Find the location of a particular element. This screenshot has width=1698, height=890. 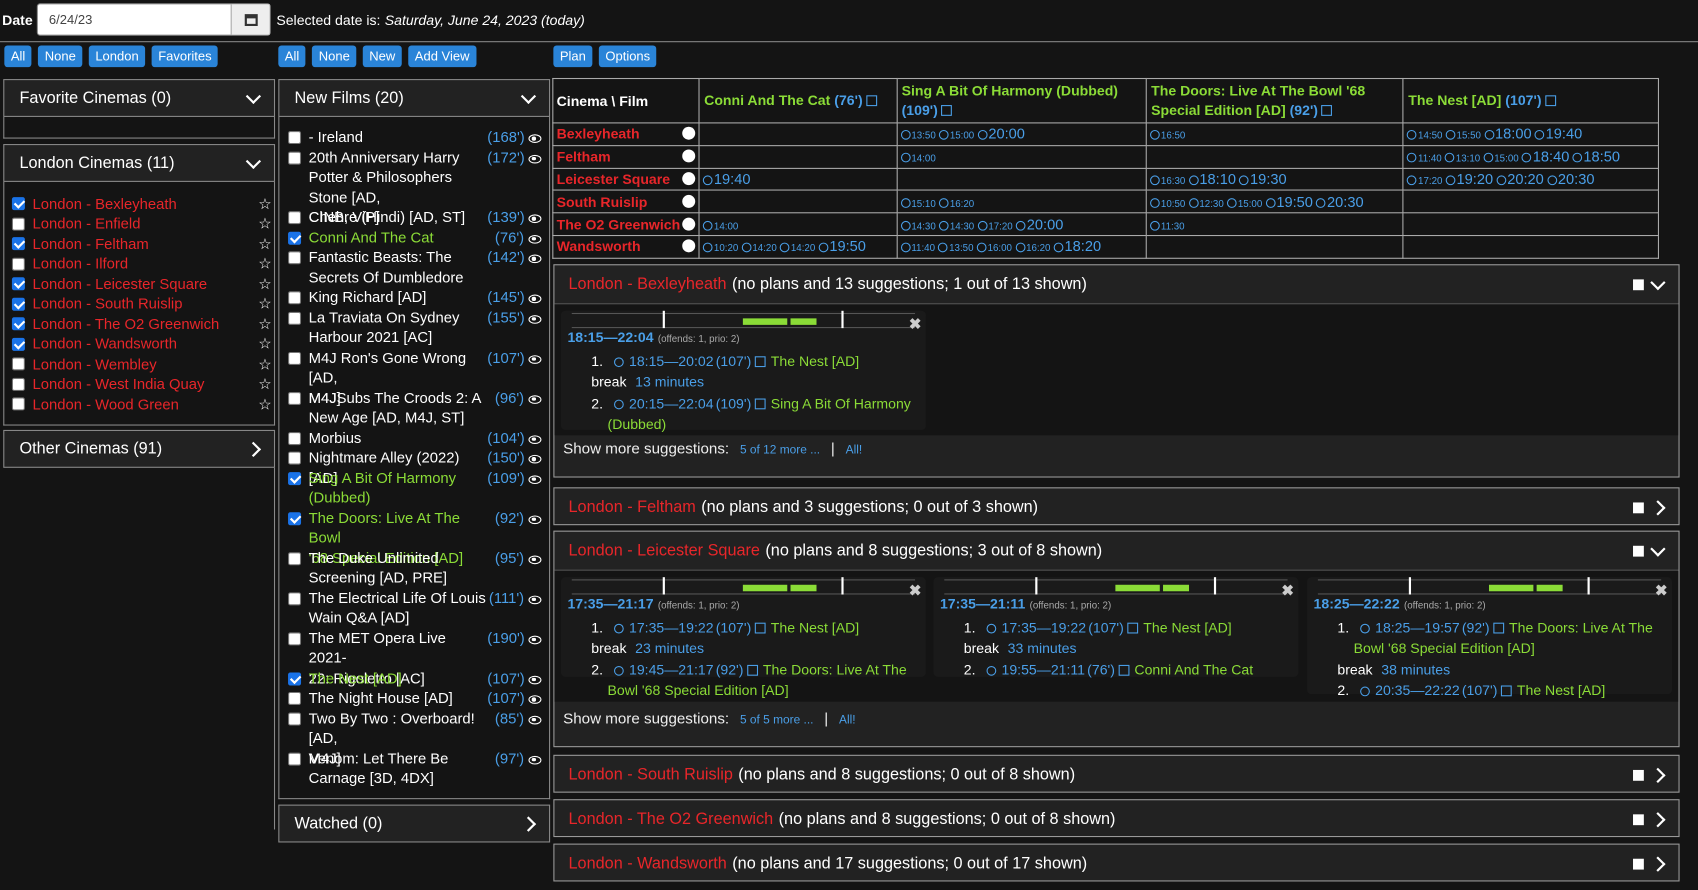

film-row: Sing A Bit Of Harmony (Dubbed) (109') is located at coordinates (416, 488).